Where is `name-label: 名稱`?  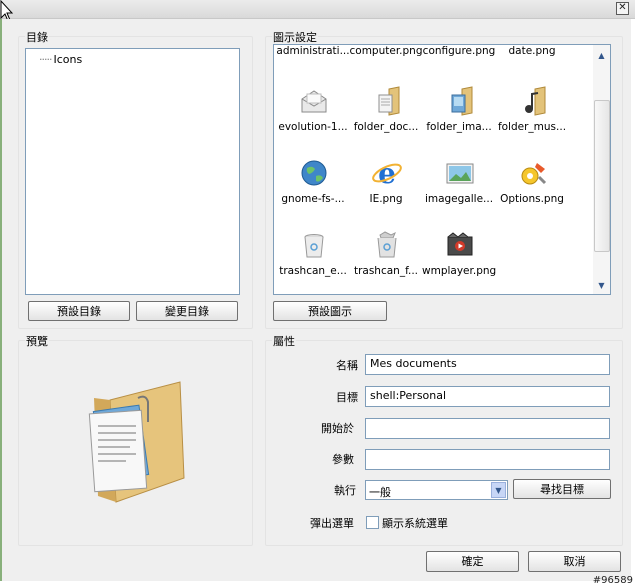 name-label: 名稱 is located at coordinates (347, 365).